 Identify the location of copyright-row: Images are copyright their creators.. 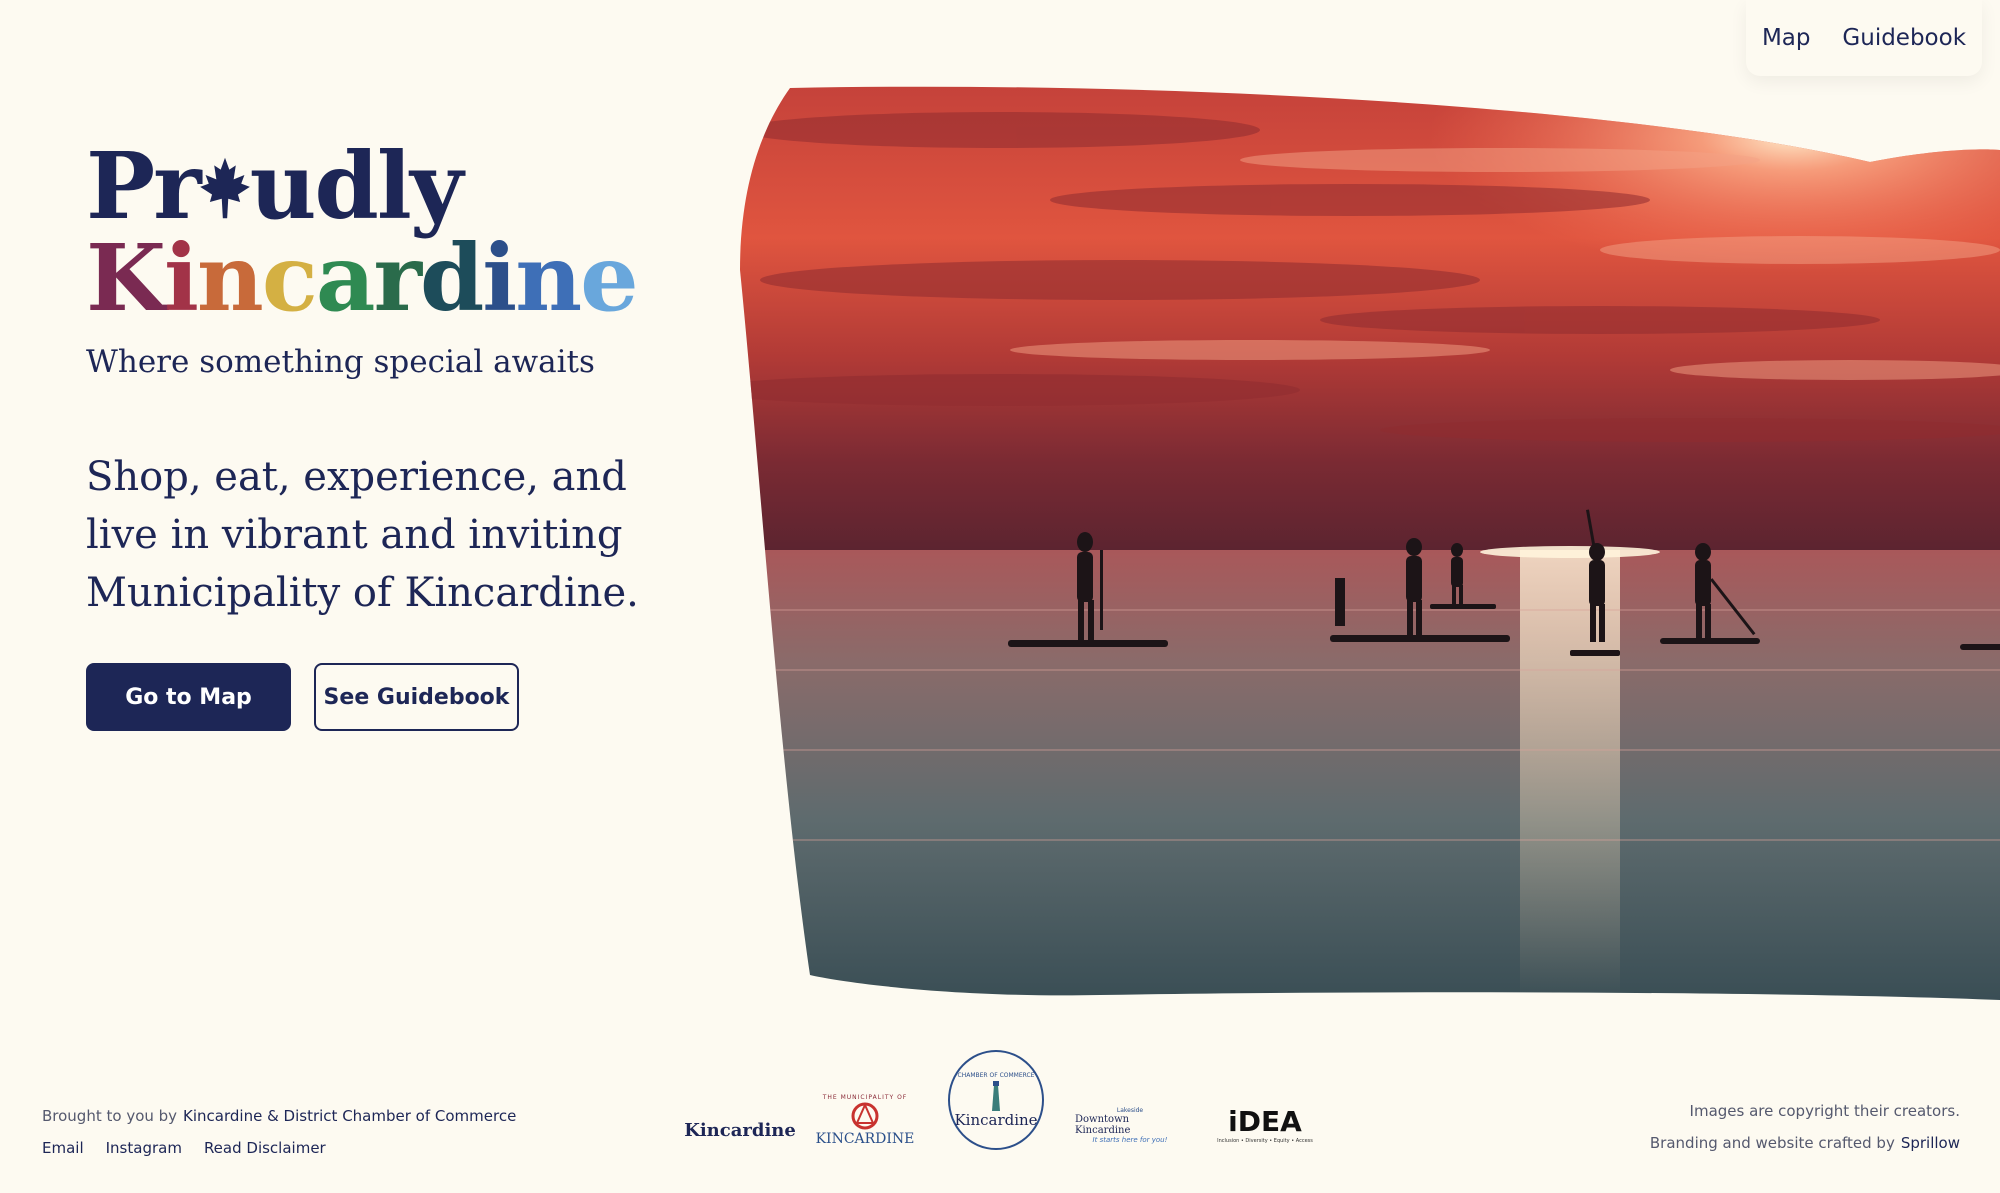
(1805, 1111).